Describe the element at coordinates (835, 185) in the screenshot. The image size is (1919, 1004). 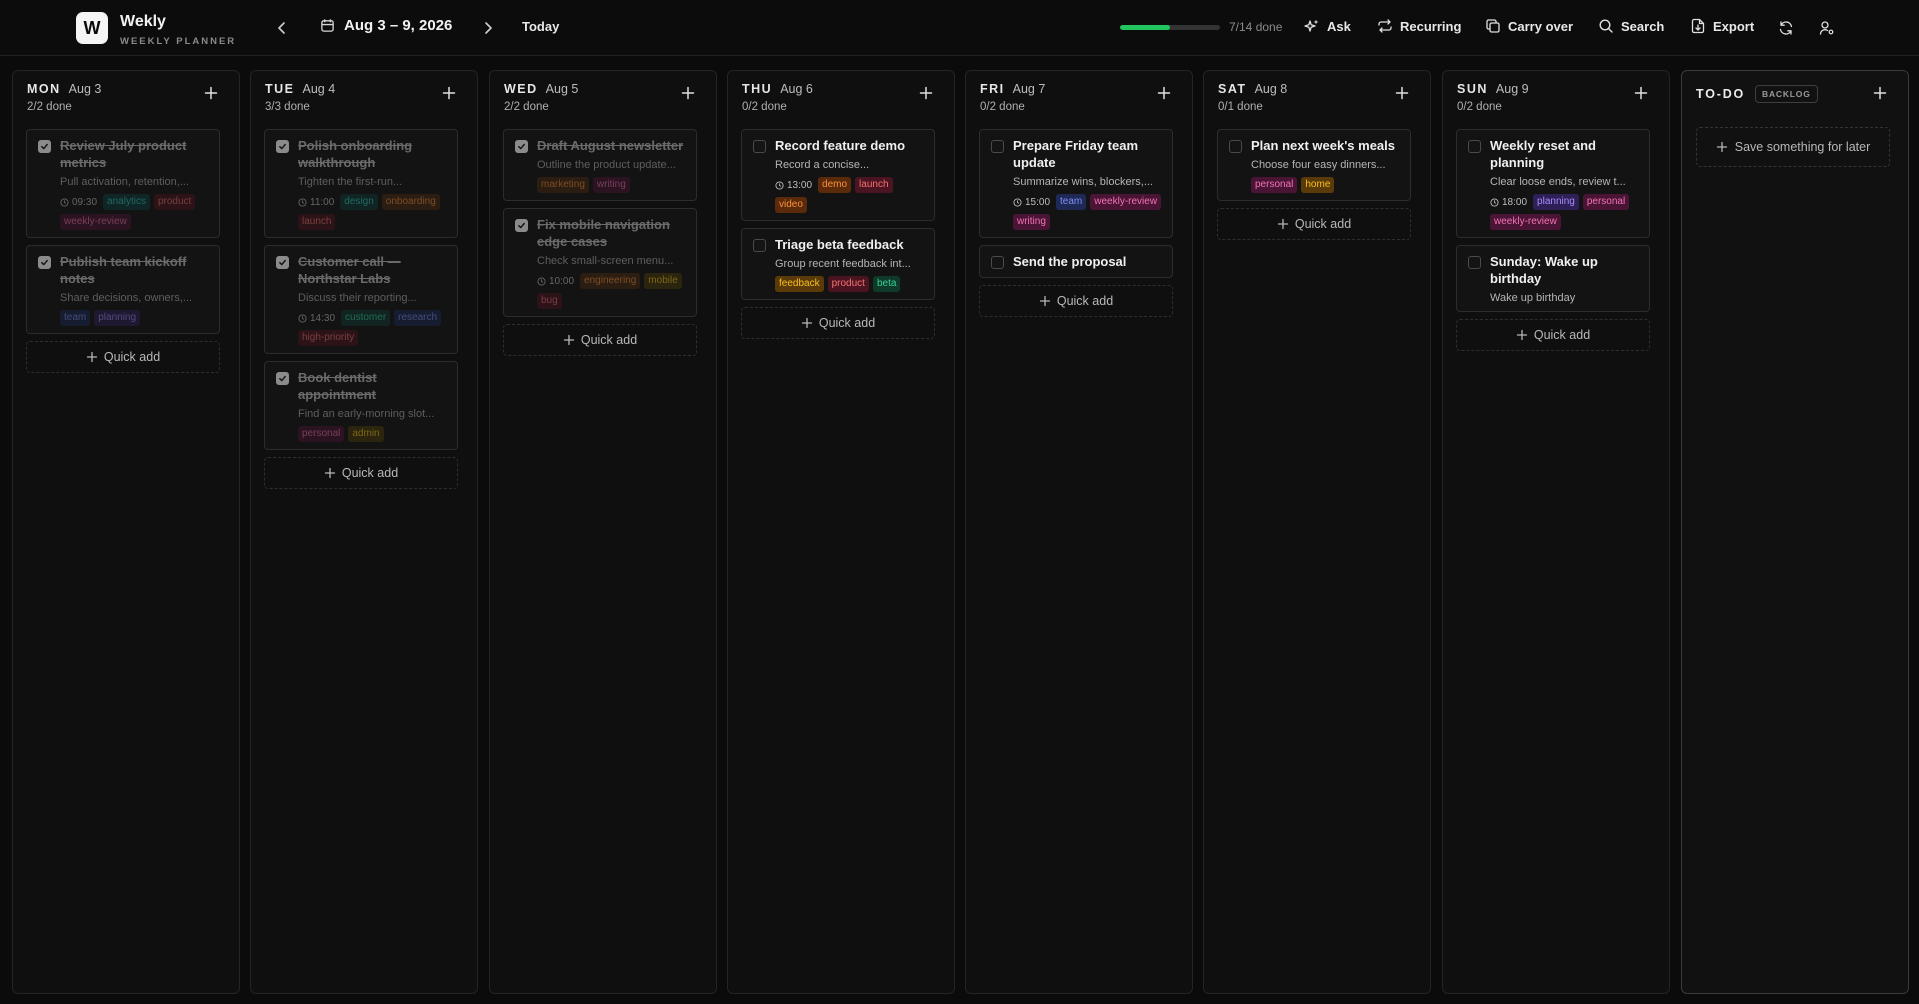
I see `tag-demo: demo` at that location.